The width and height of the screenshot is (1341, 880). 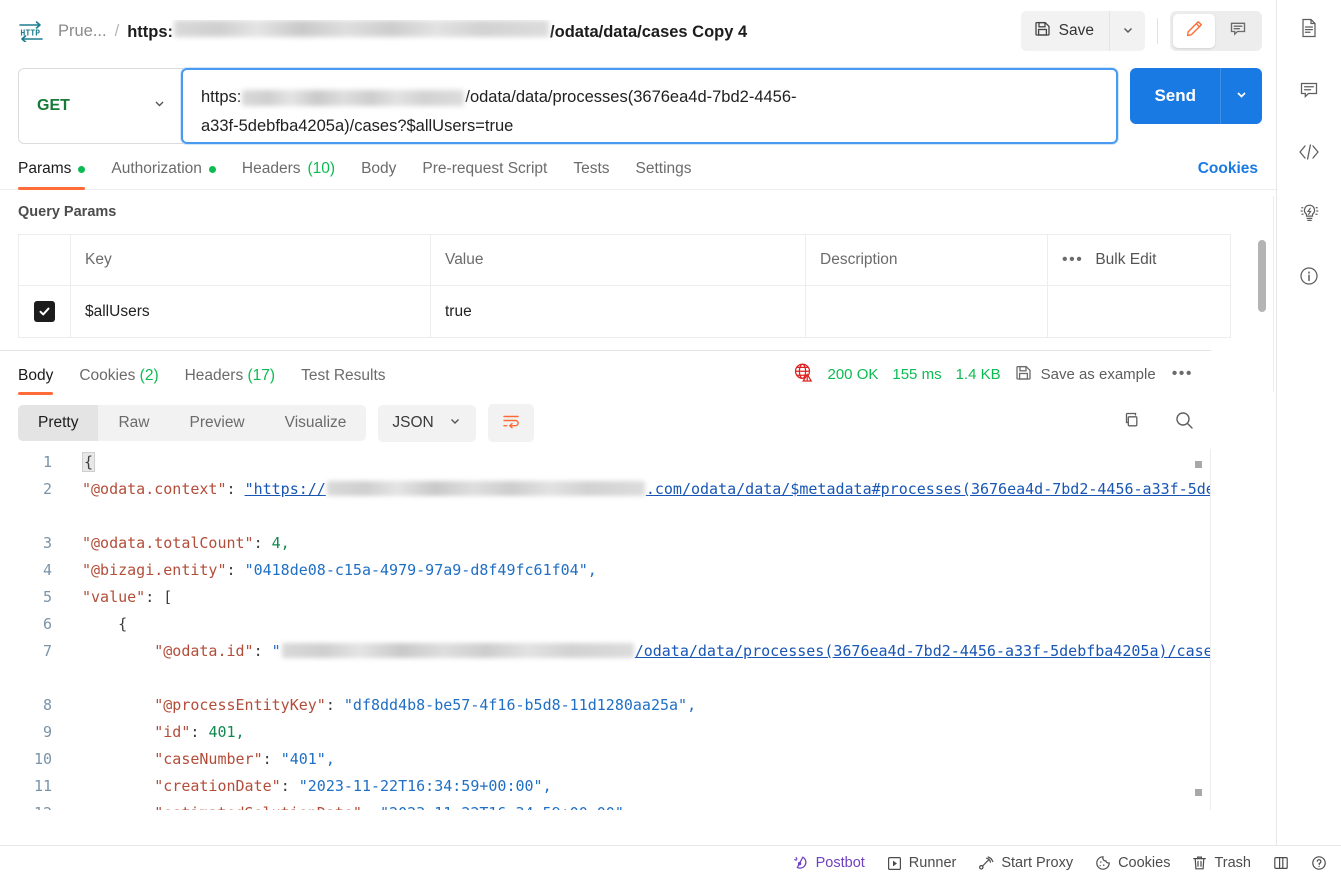 What do you see at coordinates (288, 174) in the screenshot?
I see `tab-headers: Headers (10)` at bounding box center [288, 174].